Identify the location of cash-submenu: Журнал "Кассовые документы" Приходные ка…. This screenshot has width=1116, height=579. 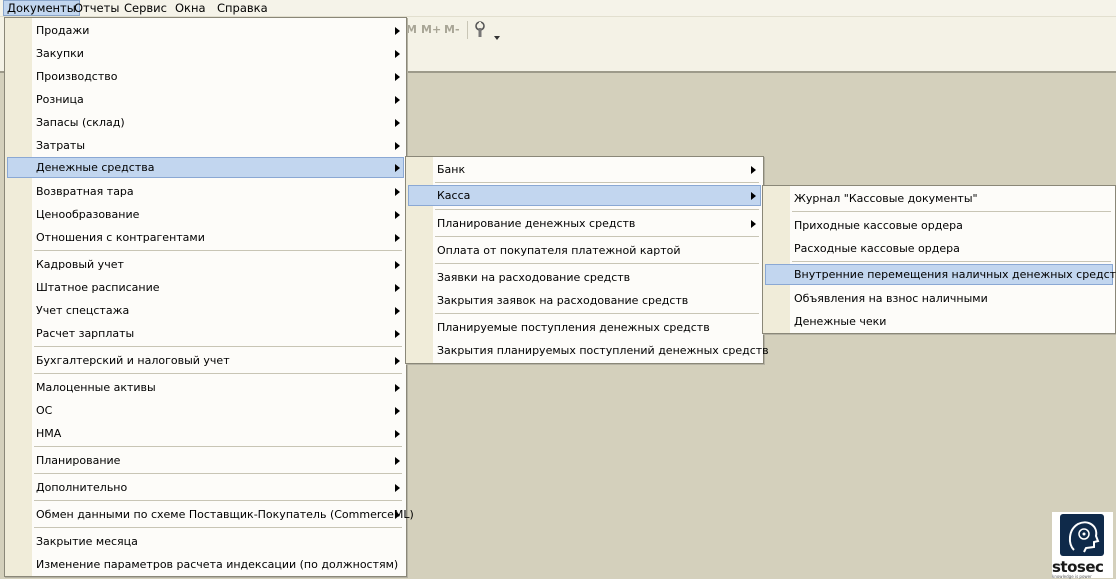
(939, 259).